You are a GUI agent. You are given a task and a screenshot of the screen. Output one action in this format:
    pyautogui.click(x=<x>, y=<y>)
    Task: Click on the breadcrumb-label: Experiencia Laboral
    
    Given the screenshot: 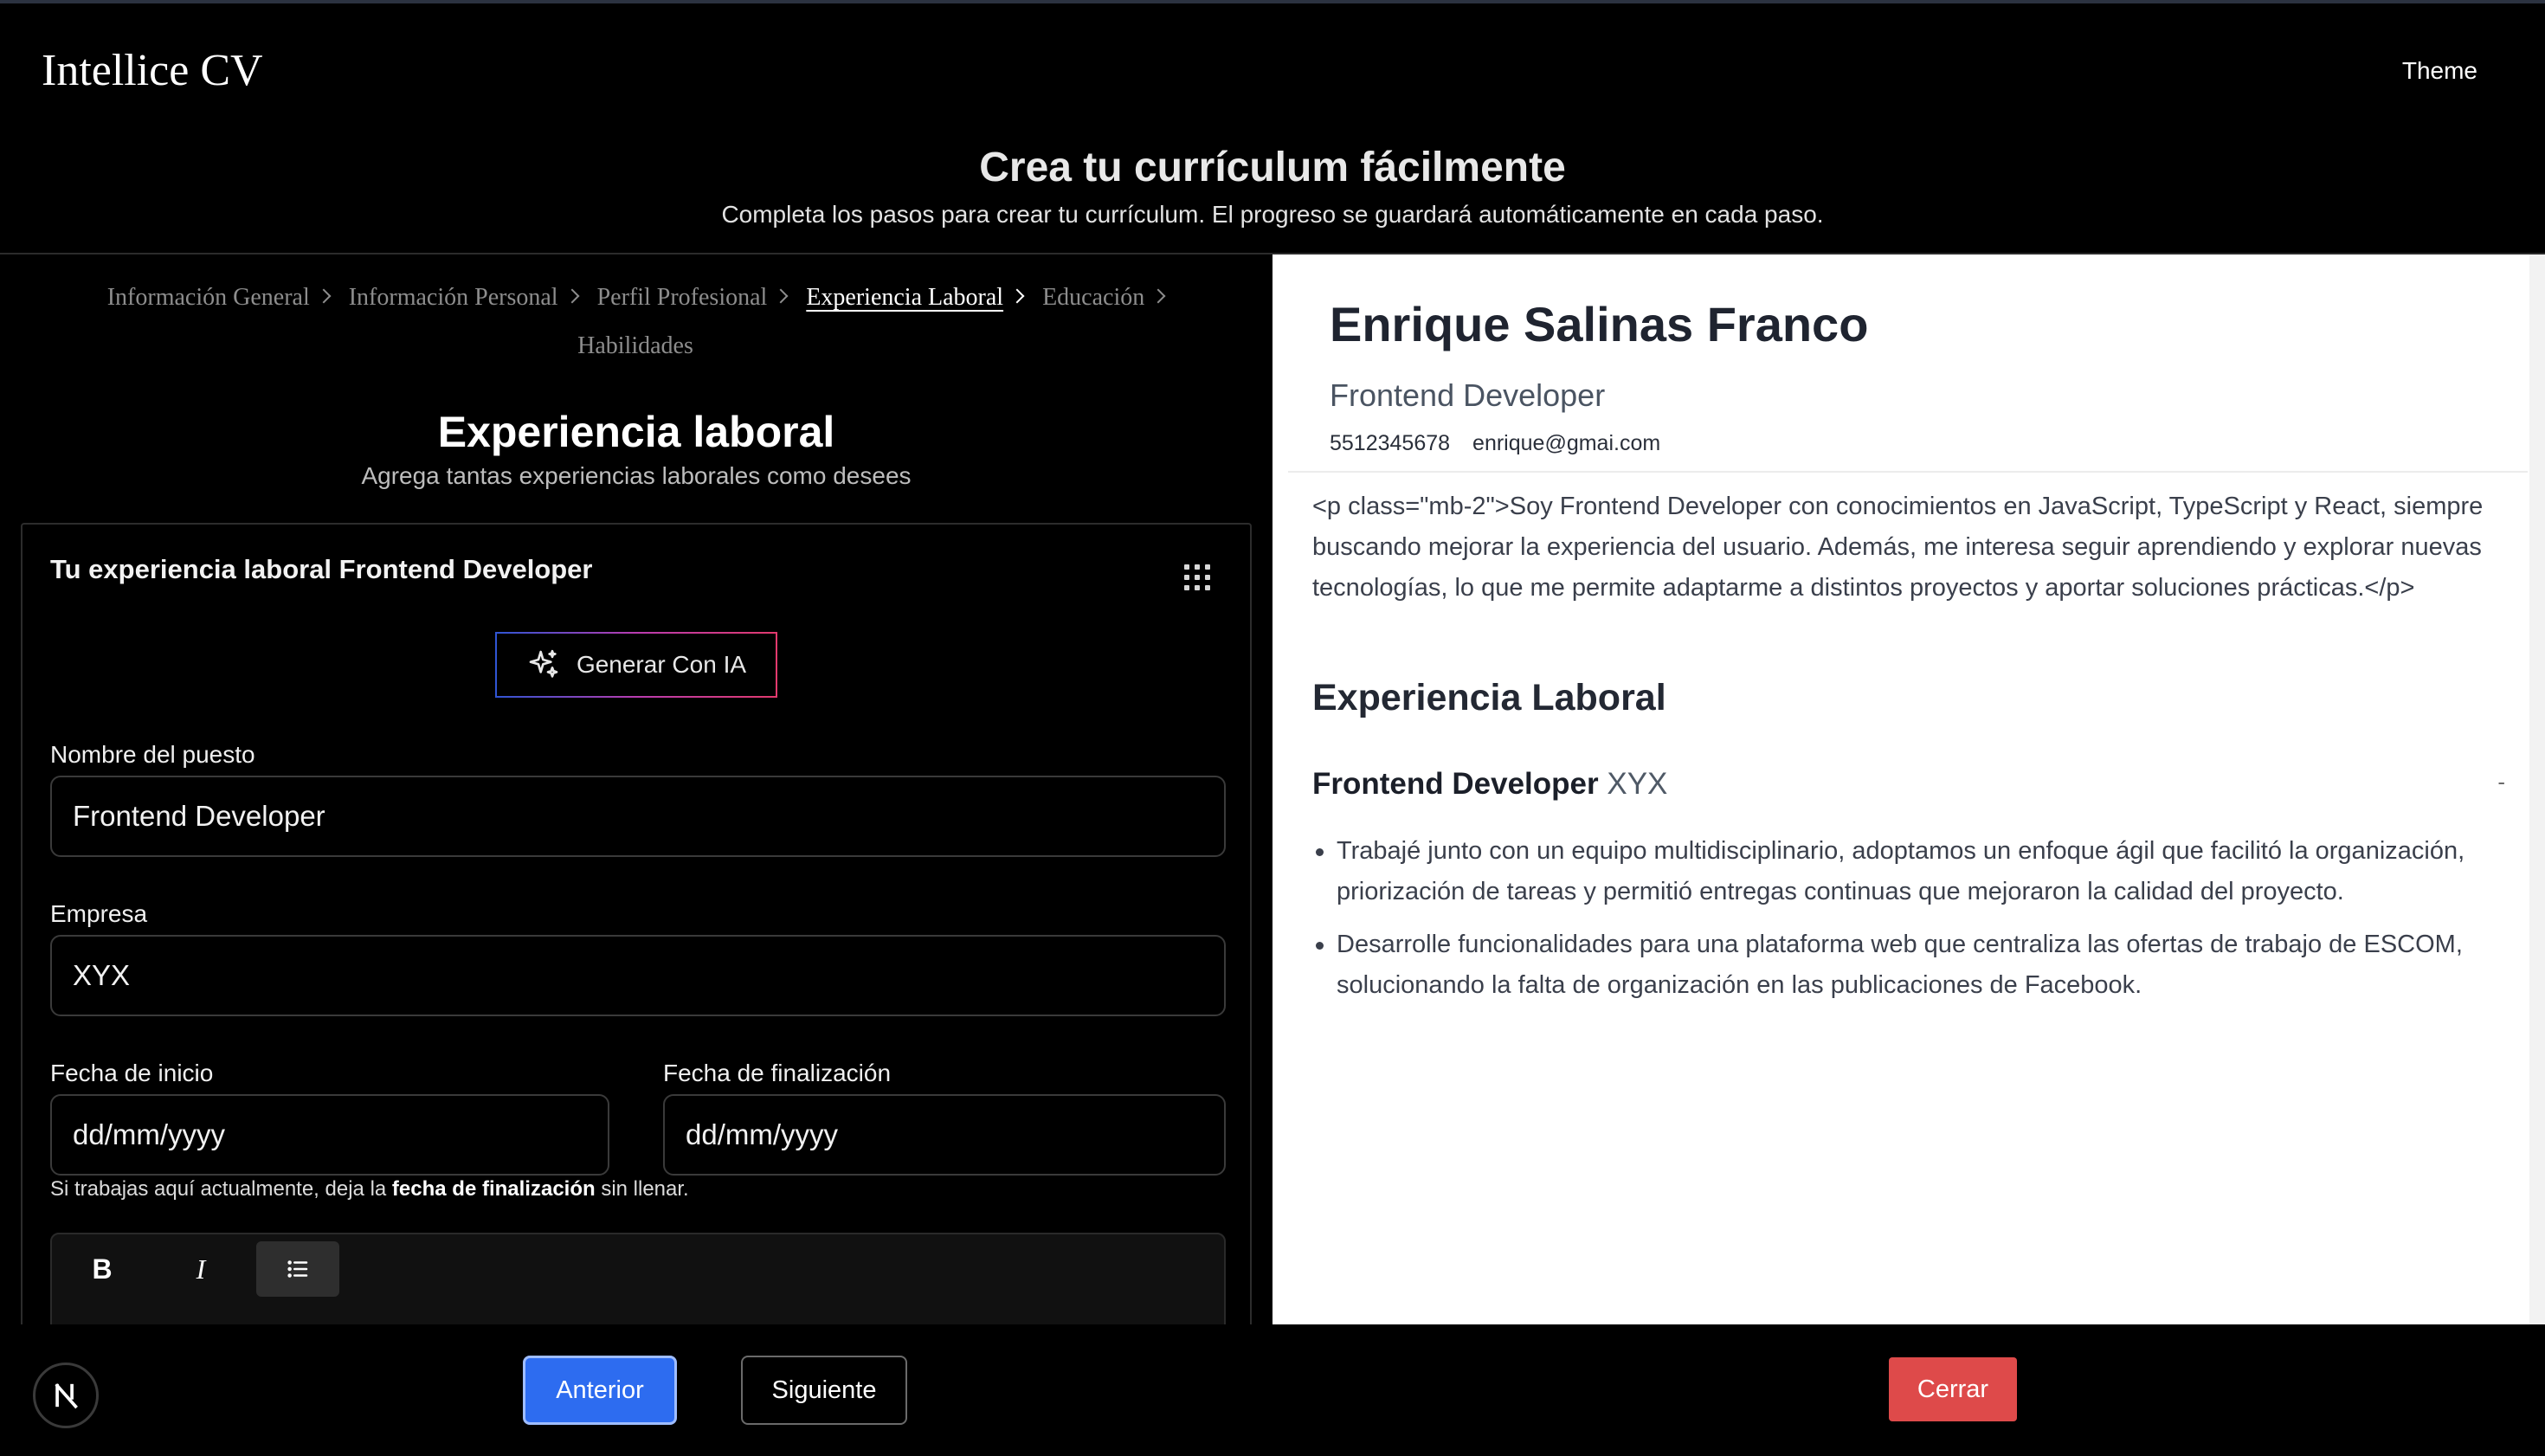 What is the action you would take?
    pyautogui.click(x=905, y=297)
    